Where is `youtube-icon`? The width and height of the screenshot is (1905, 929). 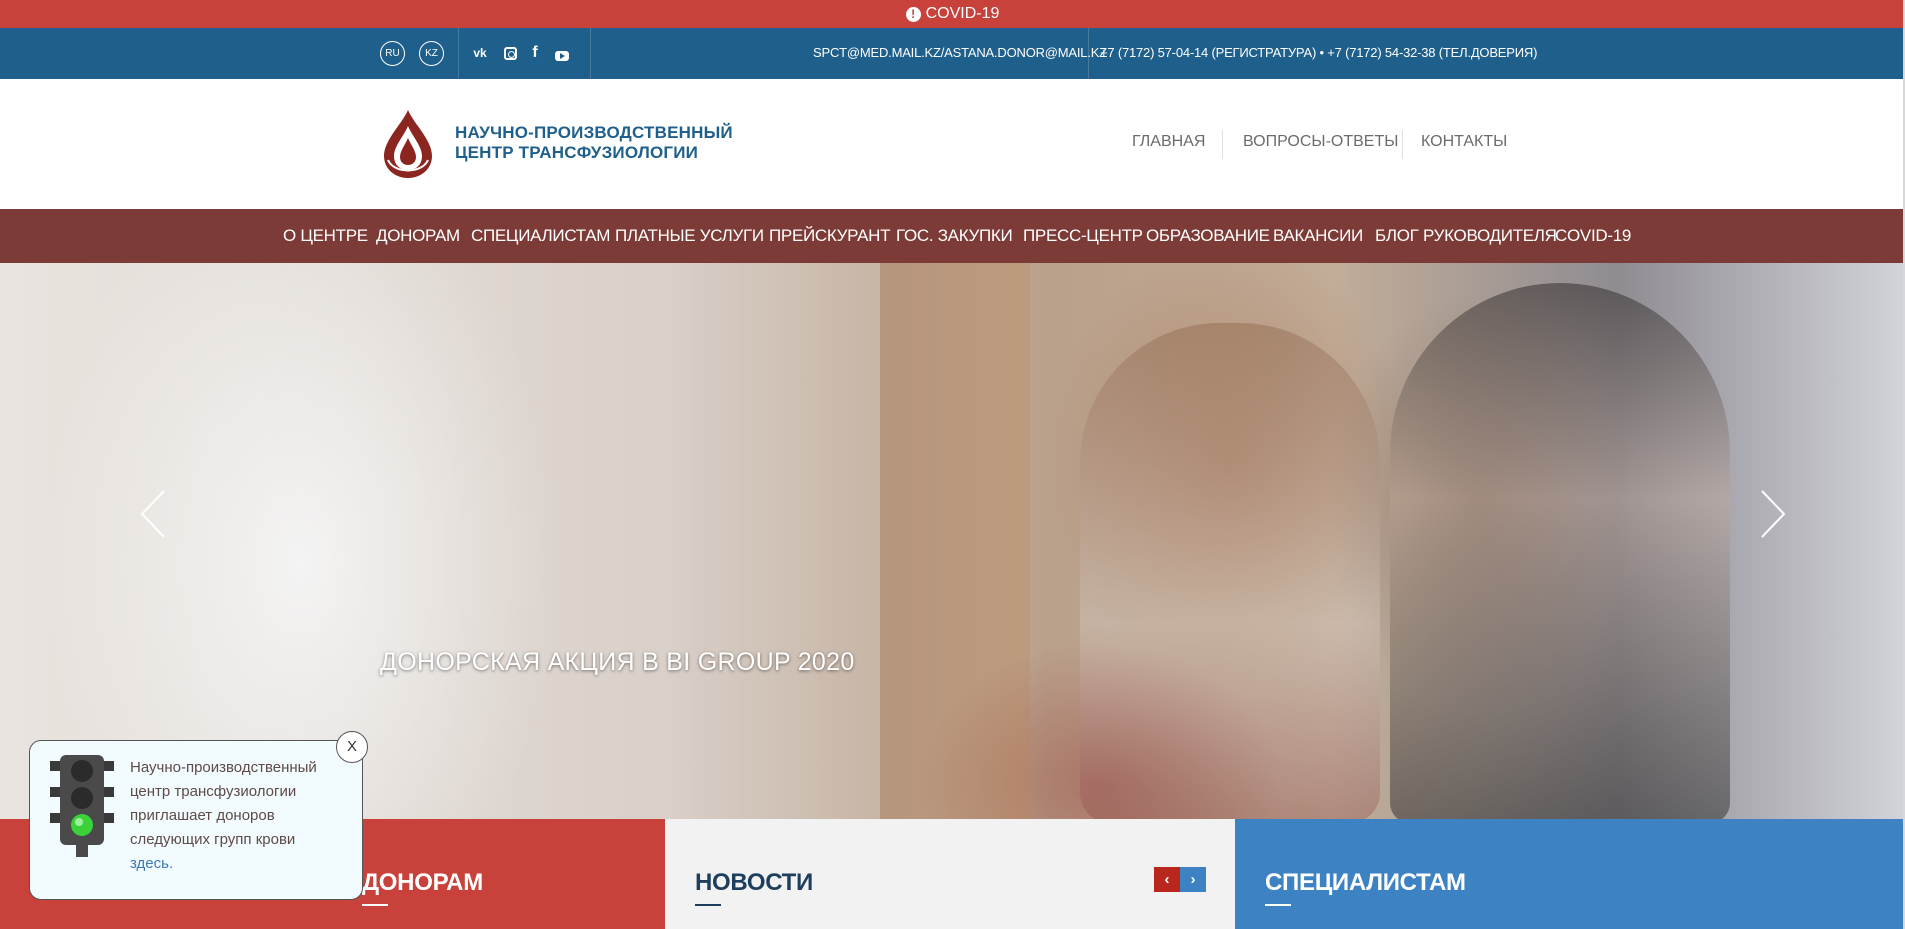 youtube-icon is located at coordinates (562, 53).